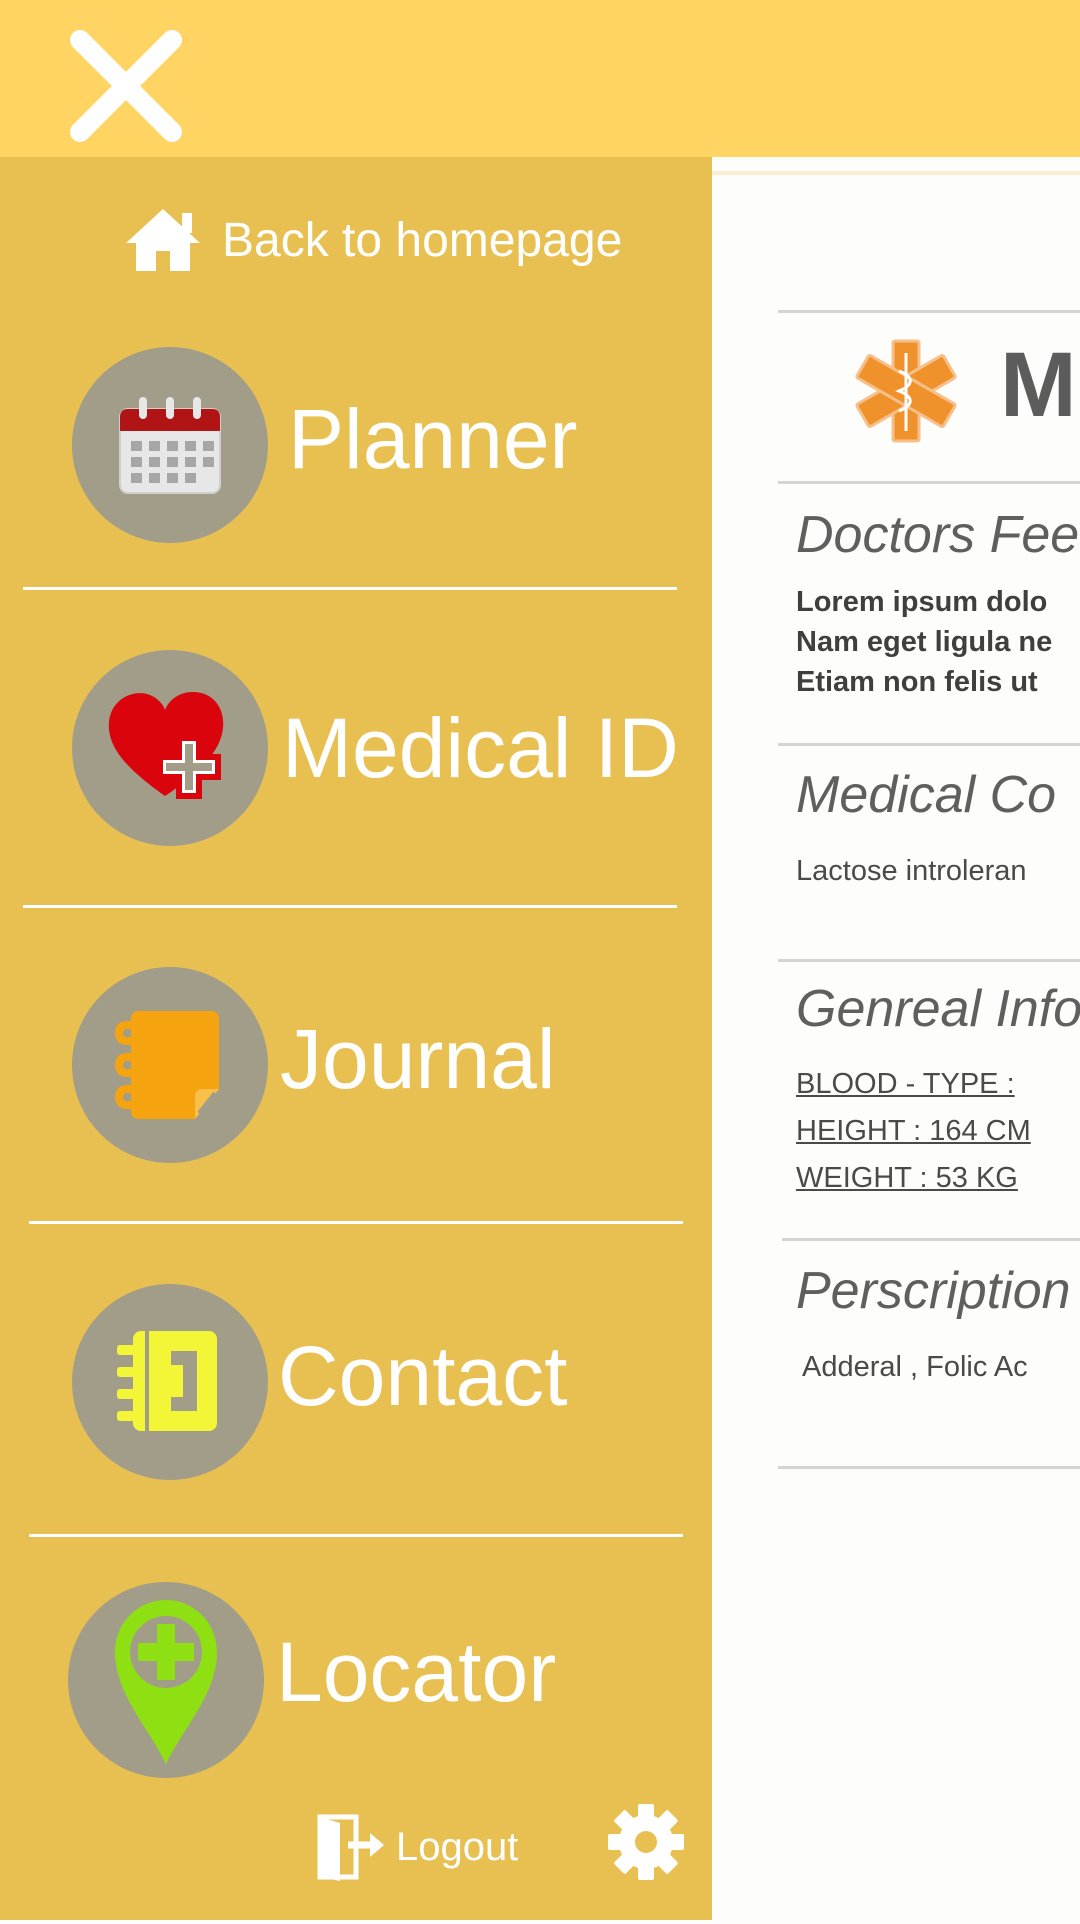 The height and width of the screenshot is (1924, 1080). Describe the element at coordinates (938, 1009) in the screenshot. I see `section-heading-general: Genreal Info` at that location.